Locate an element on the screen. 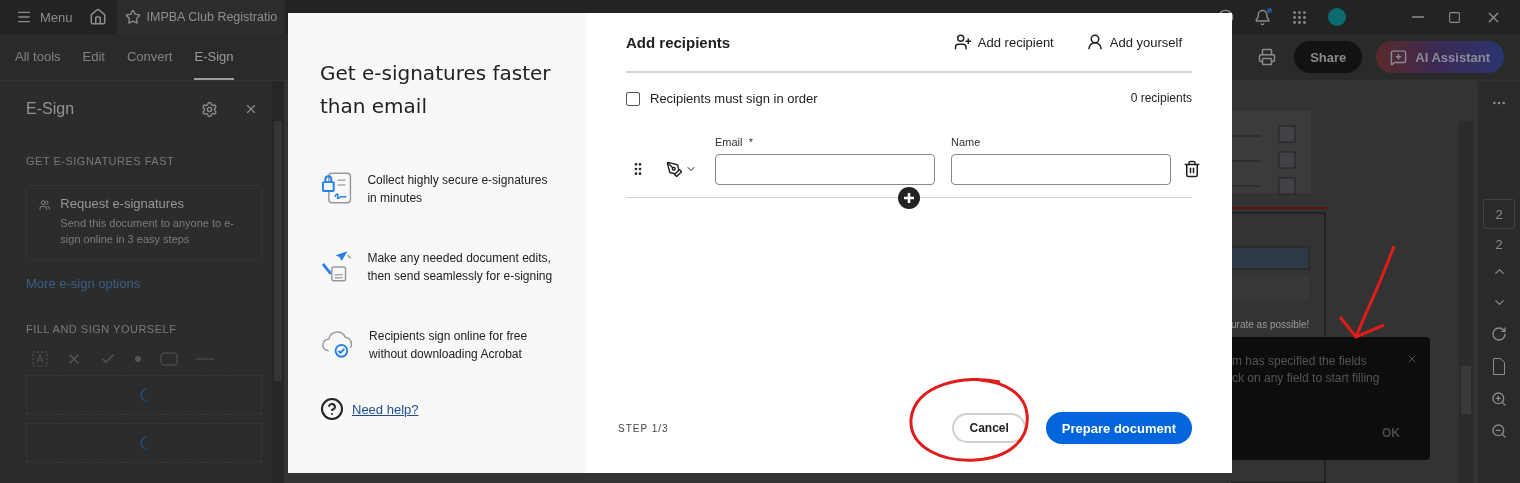 This screenshot has height=483, width=1520. field-label: Name is located at coordinates (966, 142).